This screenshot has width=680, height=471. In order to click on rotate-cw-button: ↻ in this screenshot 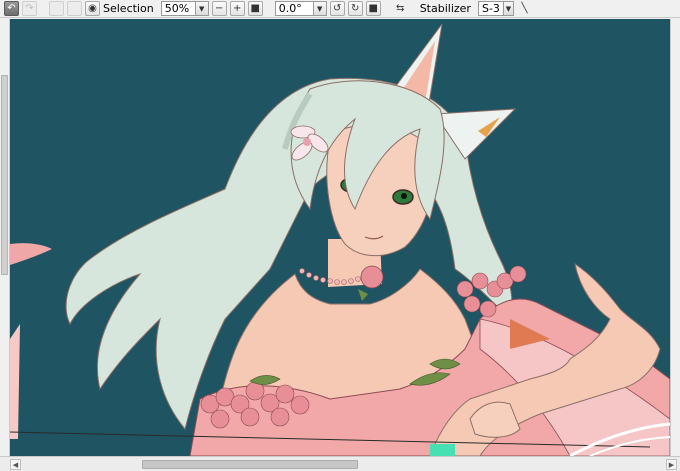, I will do `click(355, 8)`.